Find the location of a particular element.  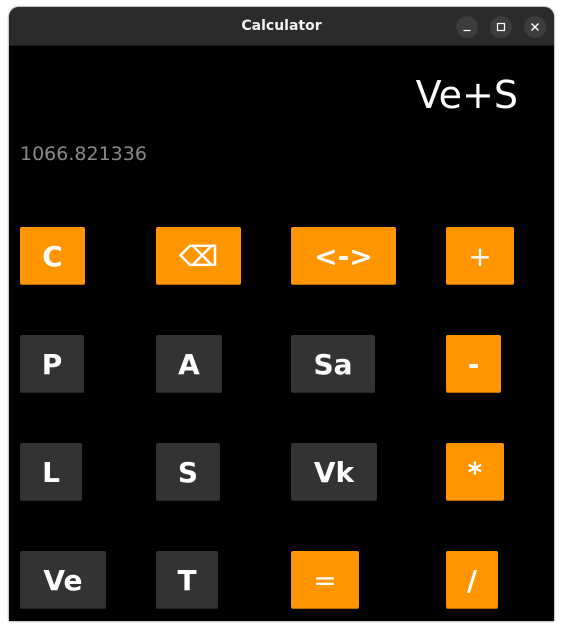

equals-button: = is located at coordinates (325, 580).